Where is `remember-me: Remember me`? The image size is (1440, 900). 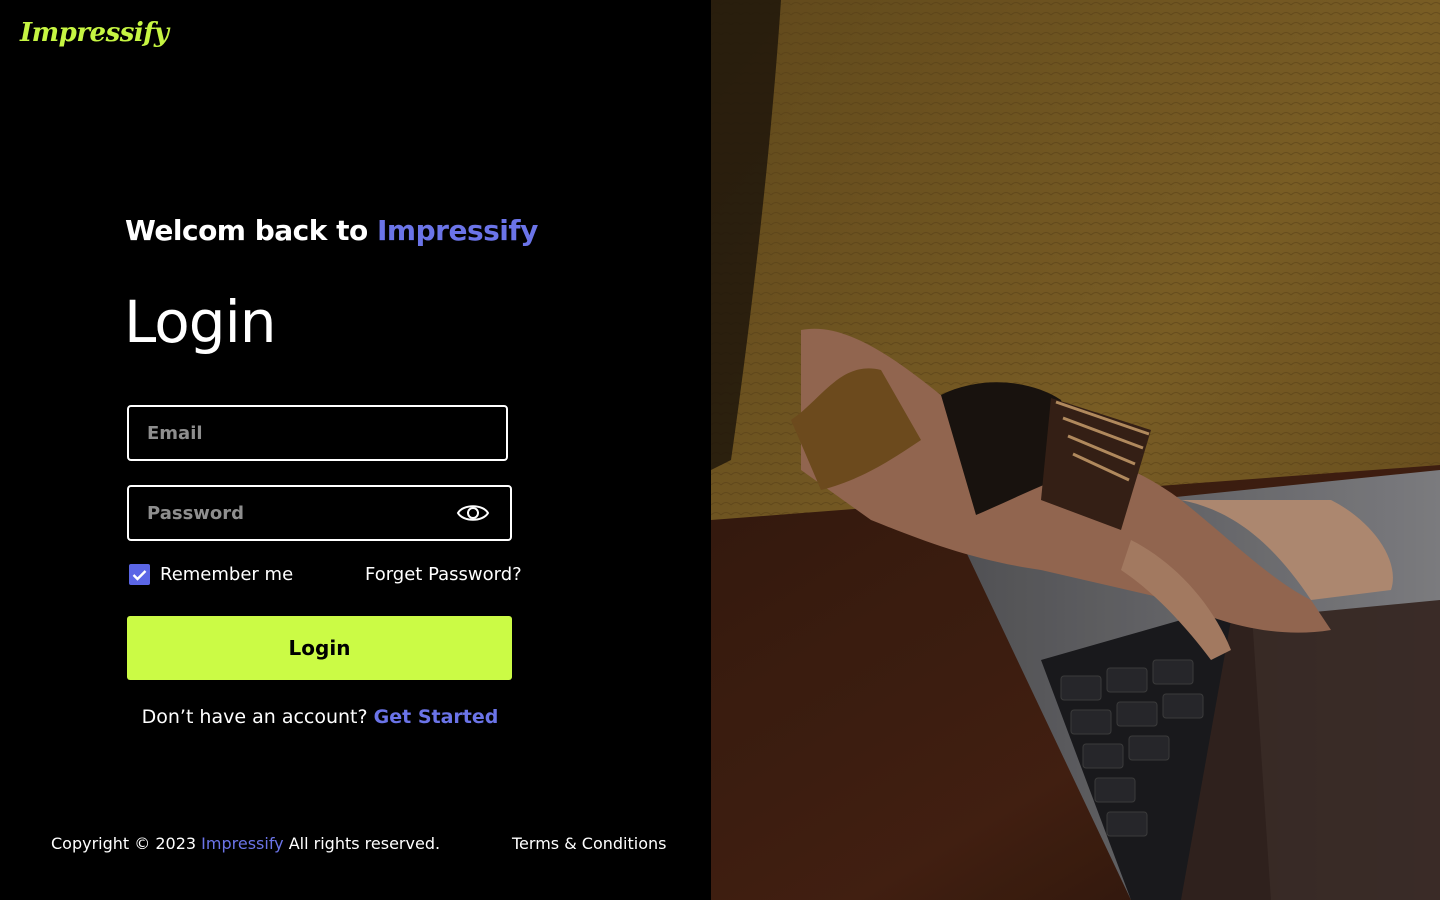
remember-me: Remember me is located at coordinates (211, 574).